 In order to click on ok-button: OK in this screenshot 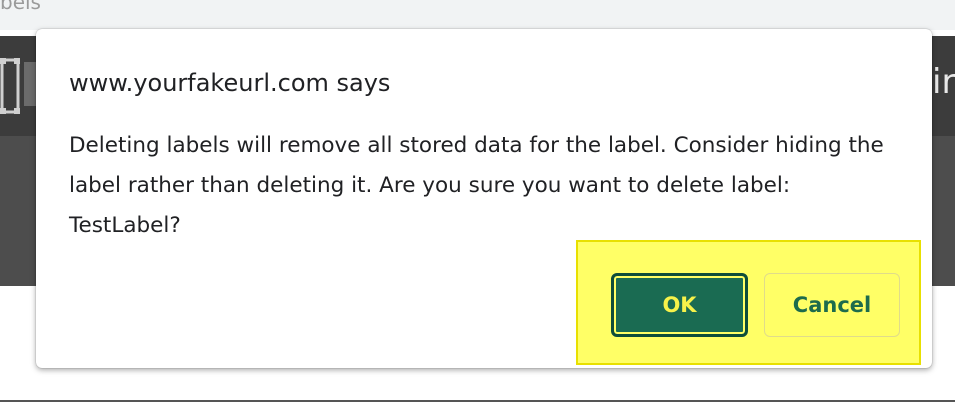, I will do `click(679, 305)`.